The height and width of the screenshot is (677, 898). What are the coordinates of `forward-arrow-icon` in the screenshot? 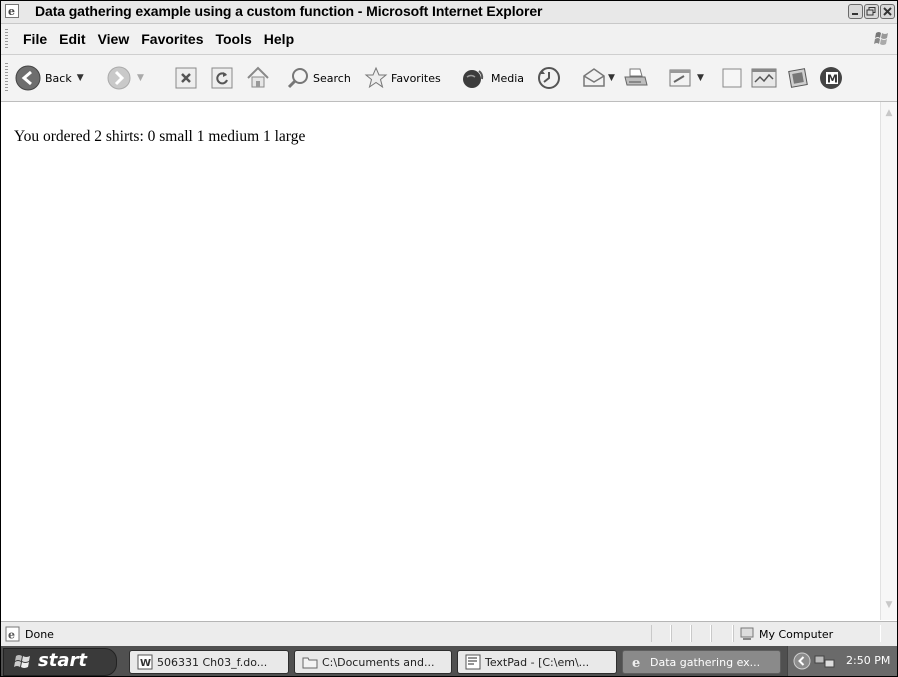 It's located at (119, 78).